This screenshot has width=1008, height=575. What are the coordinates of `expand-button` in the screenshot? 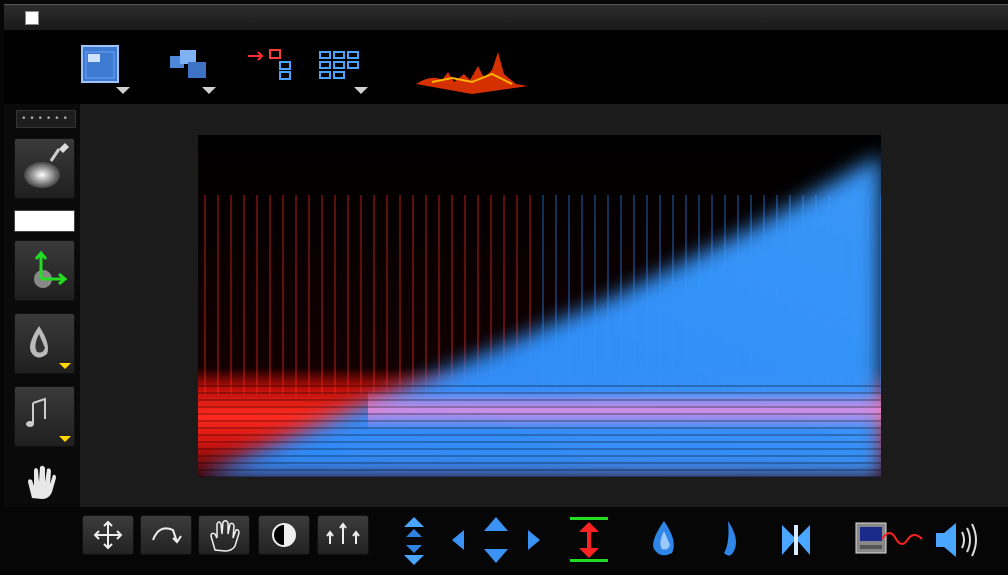 It's located at (343, 535).